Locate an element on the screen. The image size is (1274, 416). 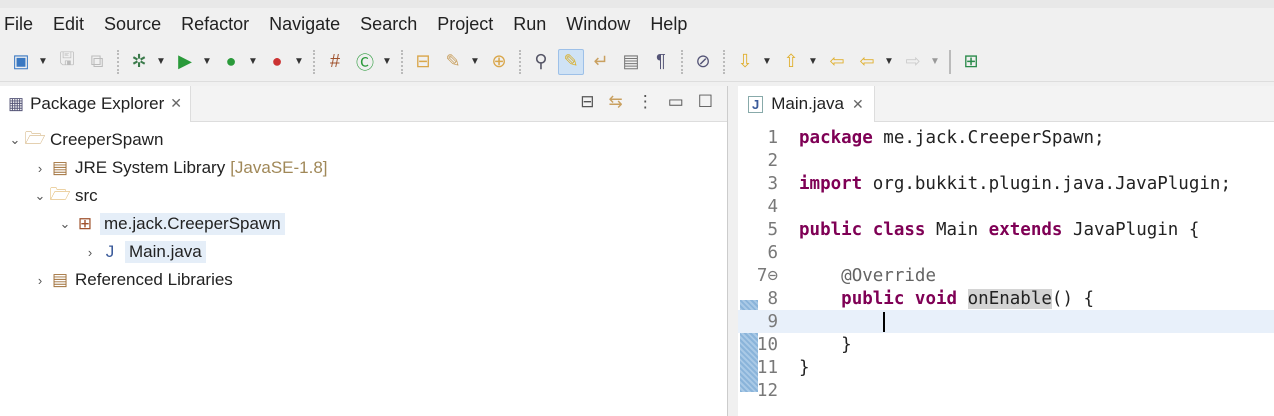
mark-occurrences-icon: ✎ is located at coordinates (571, 61).